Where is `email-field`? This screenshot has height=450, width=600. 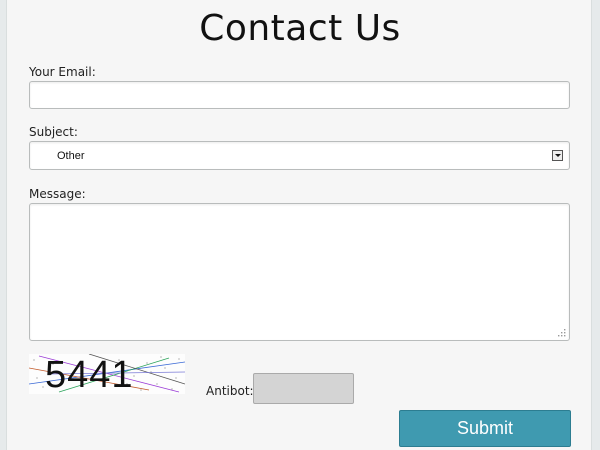
email-field is located at coordinates (299, 95).